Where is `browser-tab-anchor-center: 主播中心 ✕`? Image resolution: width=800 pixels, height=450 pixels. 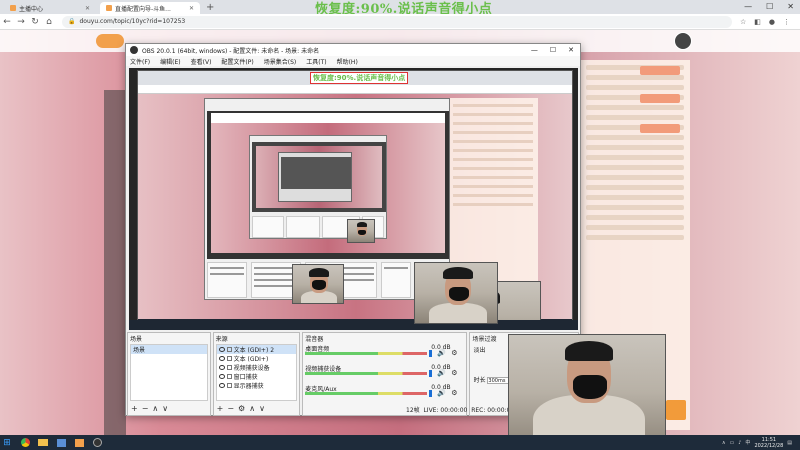
browser-tab-anchor-center: 主播中心 ✕ is located at coordinates (50, 8).